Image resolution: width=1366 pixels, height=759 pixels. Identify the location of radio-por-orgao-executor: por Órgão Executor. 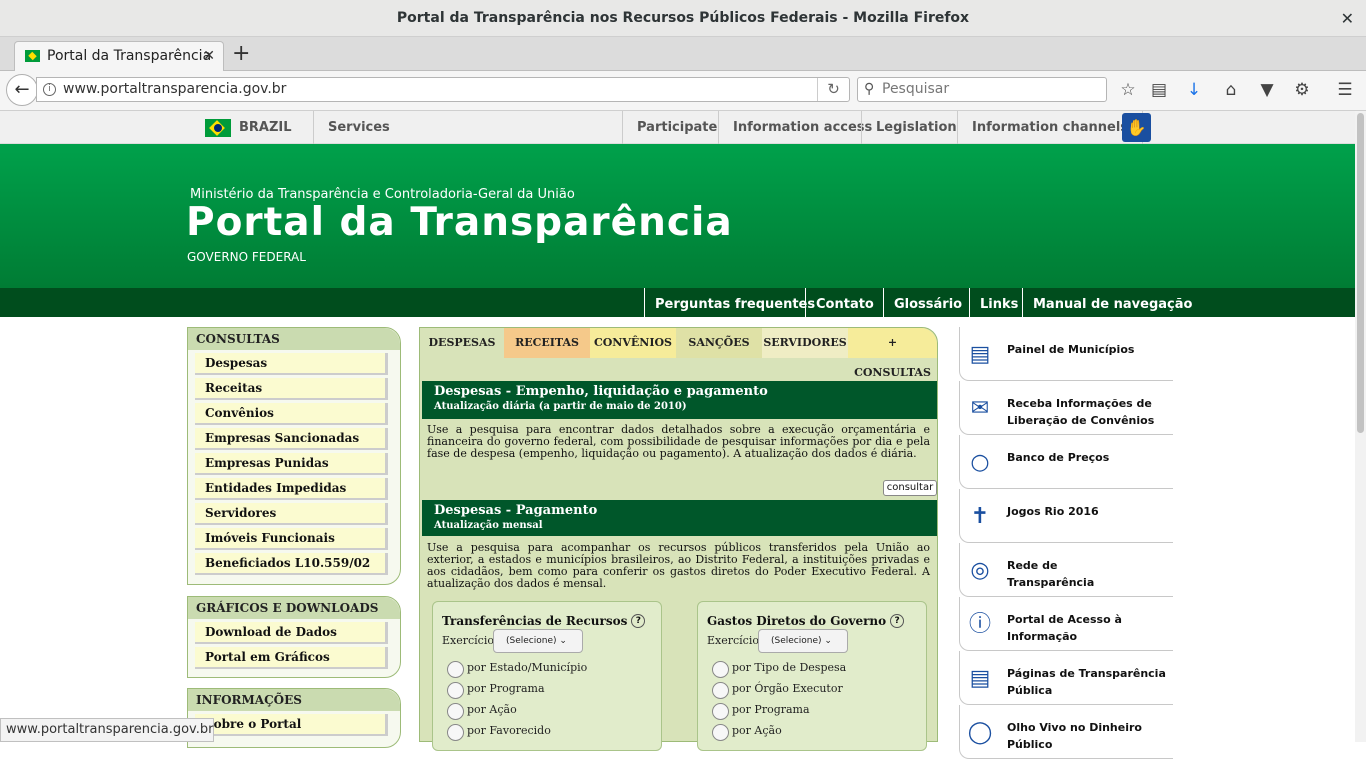
(777, 690).